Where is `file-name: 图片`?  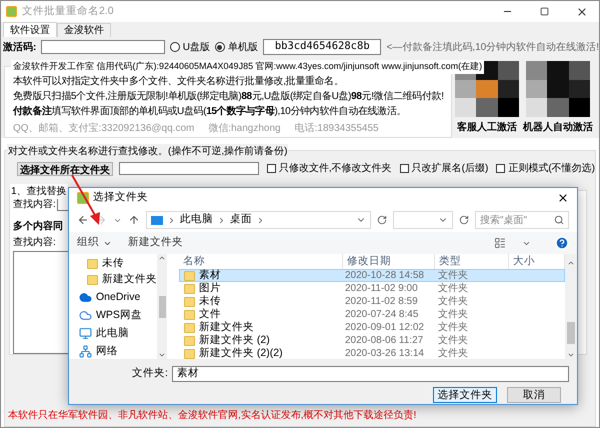 file-name: 图片 is located at coordinates (210, 287).